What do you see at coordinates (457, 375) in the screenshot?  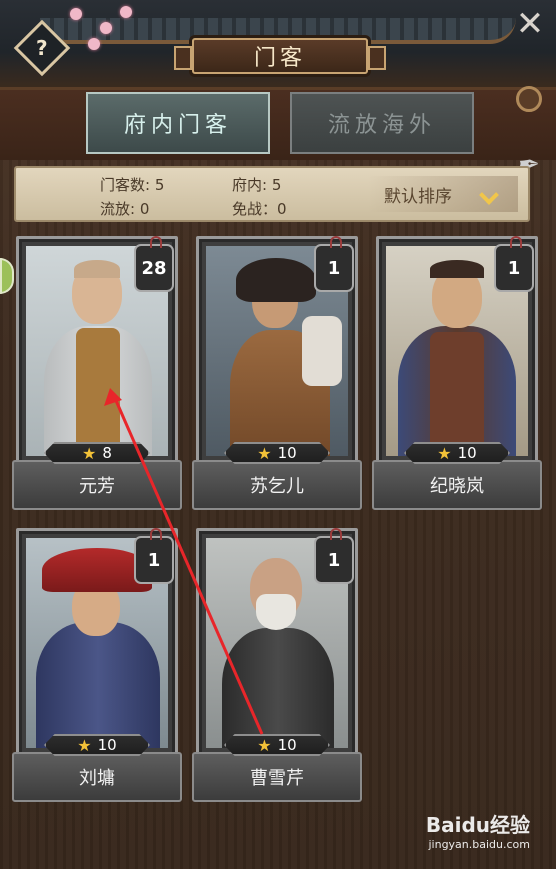 I see `retainer-card: 1 纪晓岚 ★ 10` at bounding box center [457, 375].